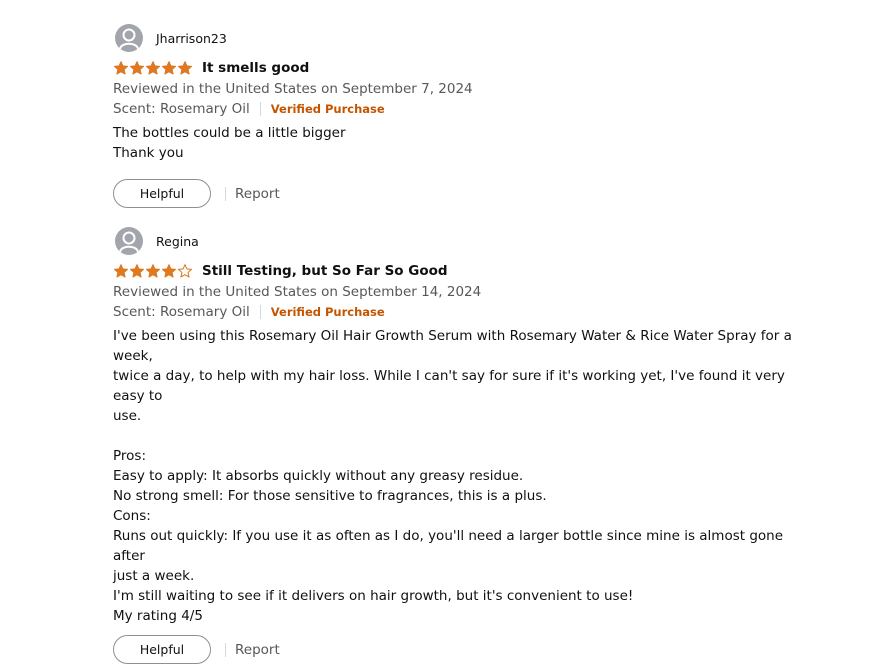 Image resolution: width=894 pixels, height=664 pixels. I want to click on reviewer-name: Jharrison23, so click(191, 38).